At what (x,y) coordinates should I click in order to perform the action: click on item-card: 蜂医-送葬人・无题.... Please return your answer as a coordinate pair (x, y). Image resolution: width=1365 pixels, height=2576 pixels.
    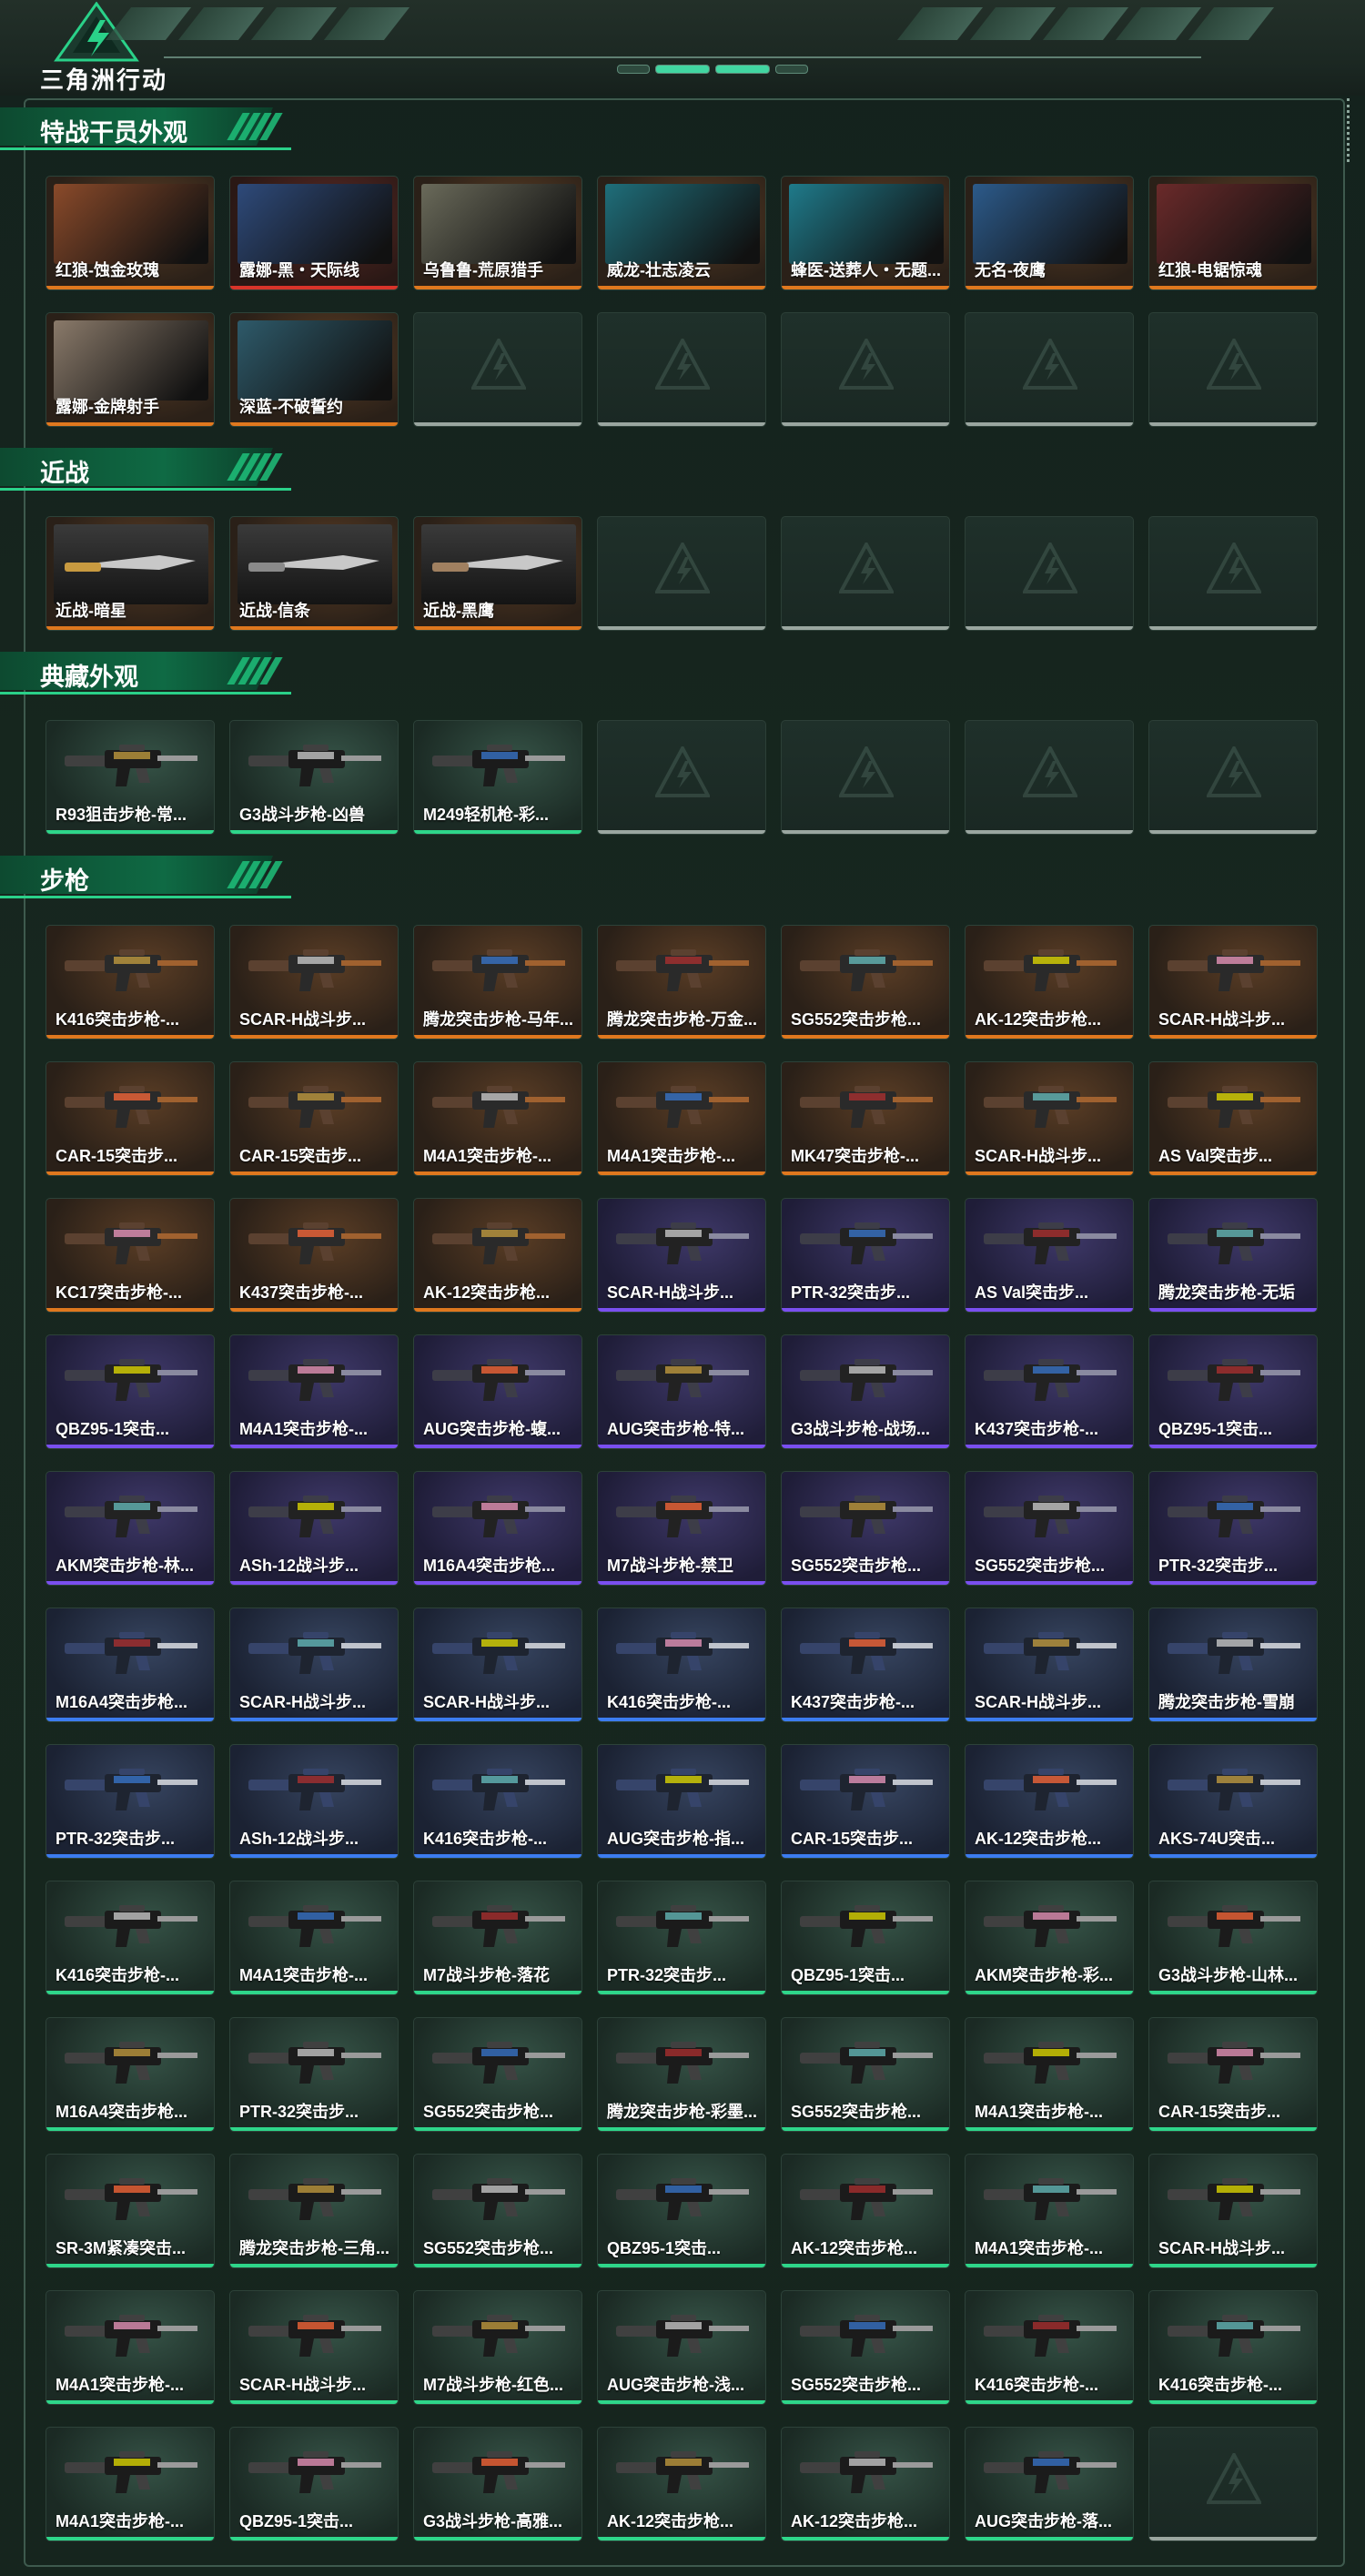
    Looking at the image, I should click on (866, 233).